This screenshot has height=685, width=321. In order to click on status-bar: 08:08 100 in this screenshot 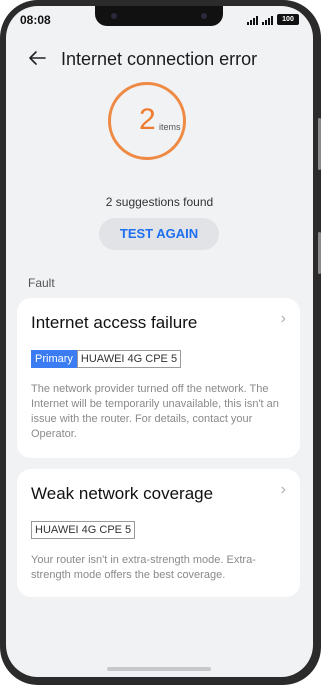, I will do `click(159, 19)`.